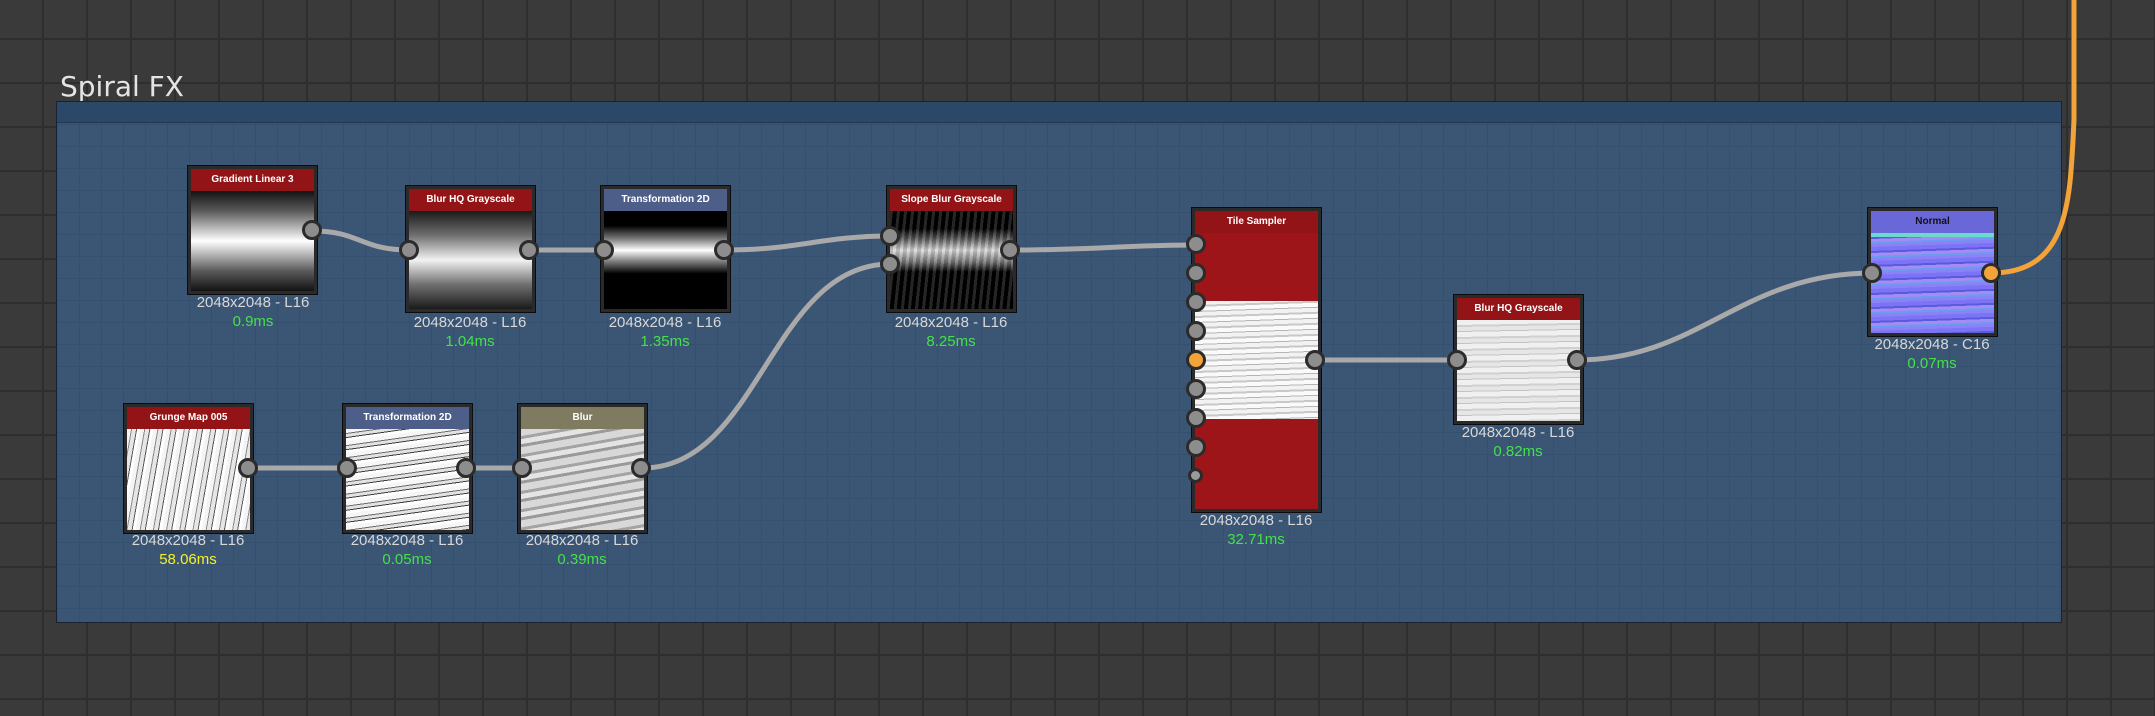 The width and height of the screenshot is (2155, 716). I want to click on node-title: Slope Blur Grayscale, so click(951, 200).